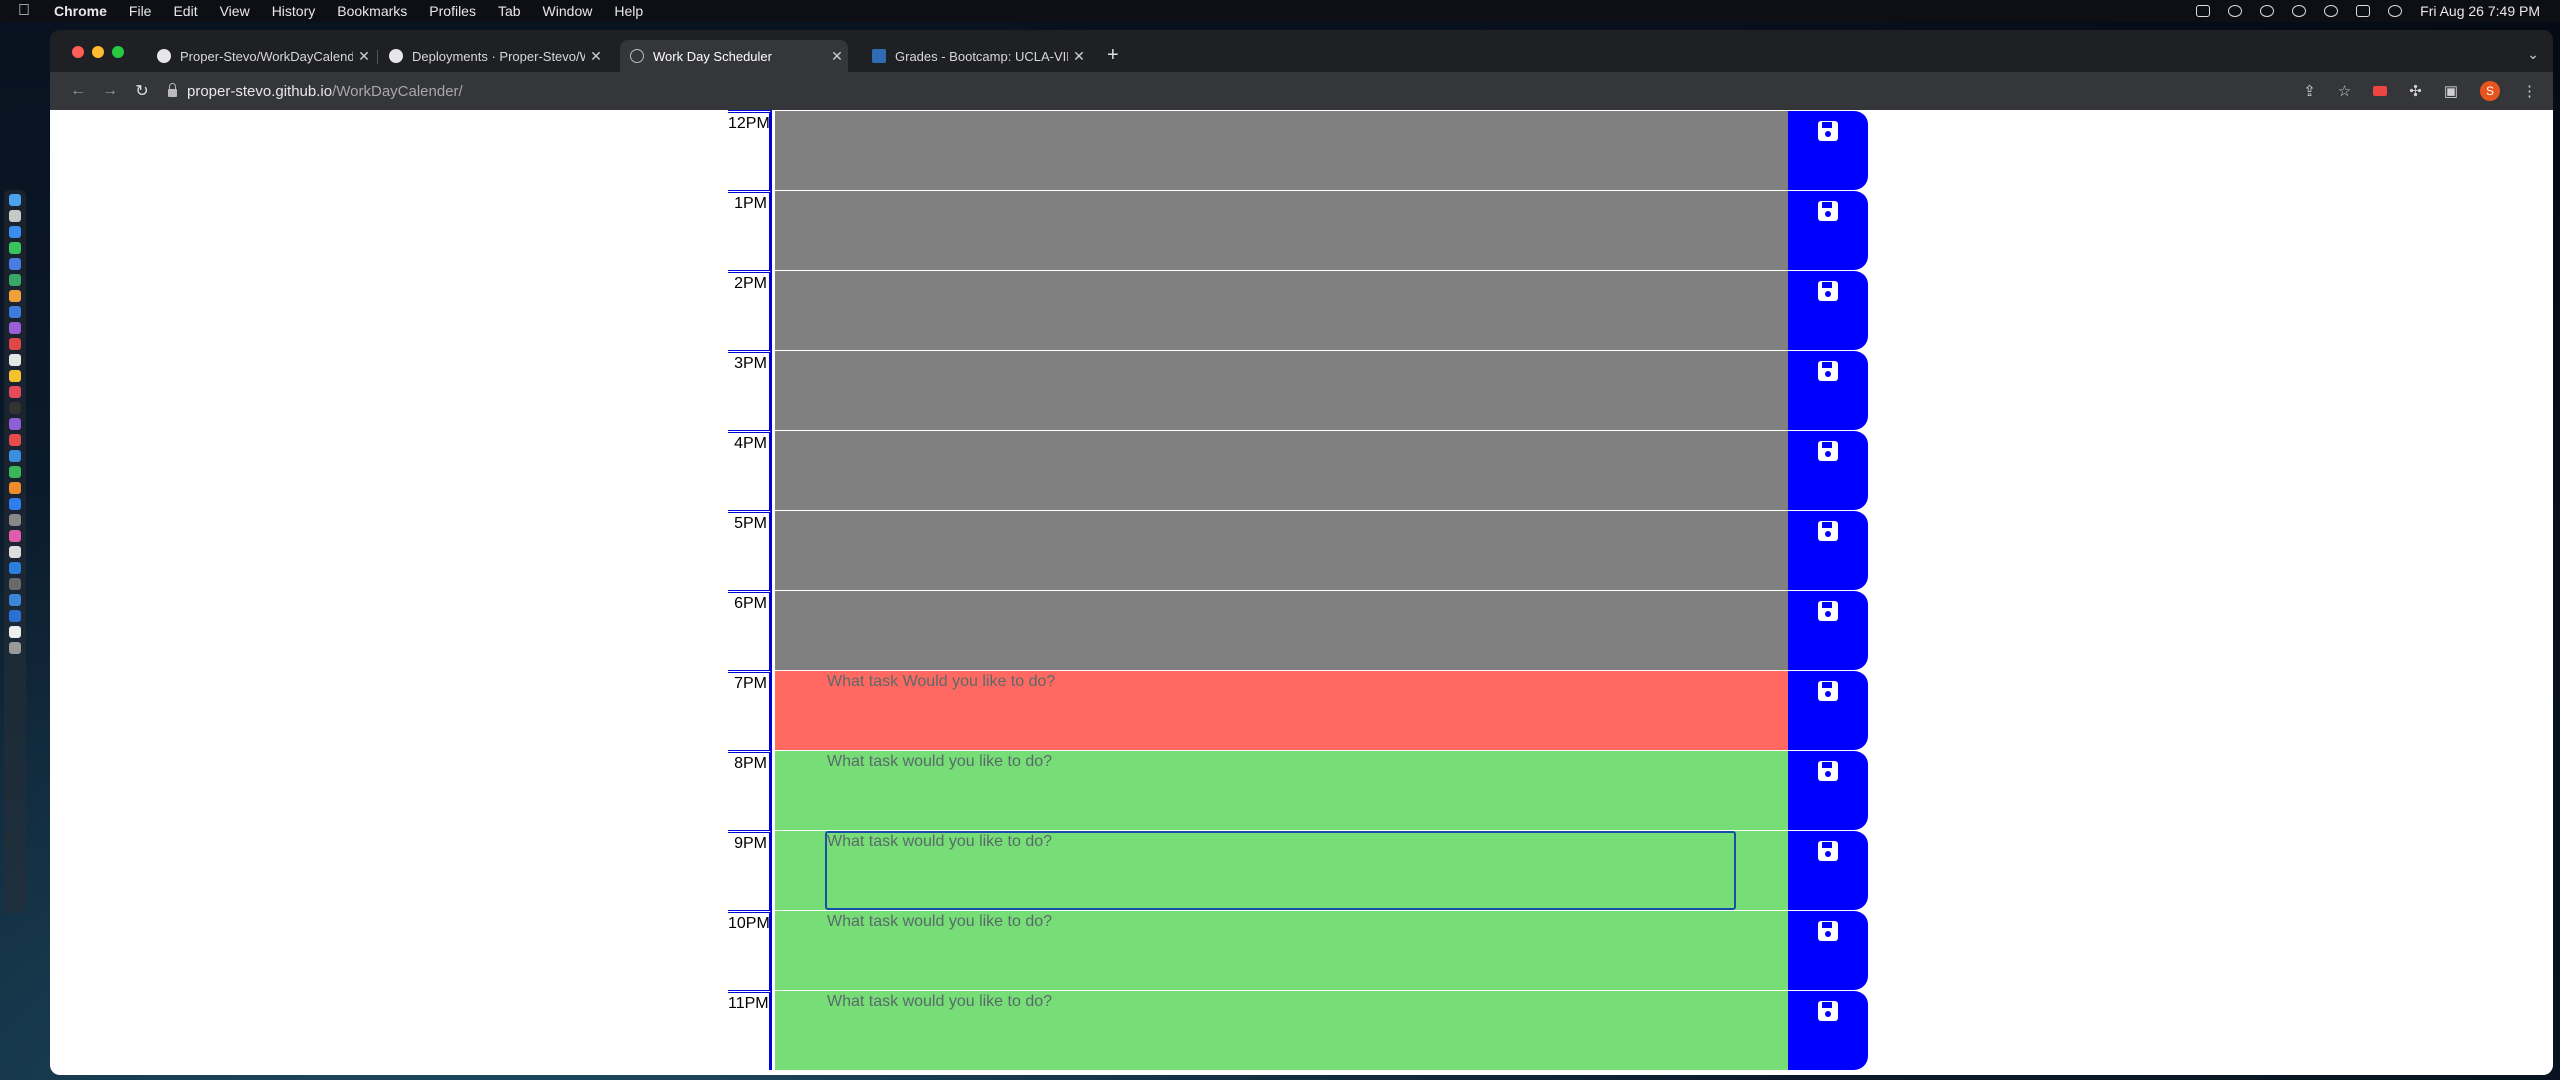 This screenshot has height=1080, width=2560. I want to click on dock-terminal-icon, so click(15, 584).